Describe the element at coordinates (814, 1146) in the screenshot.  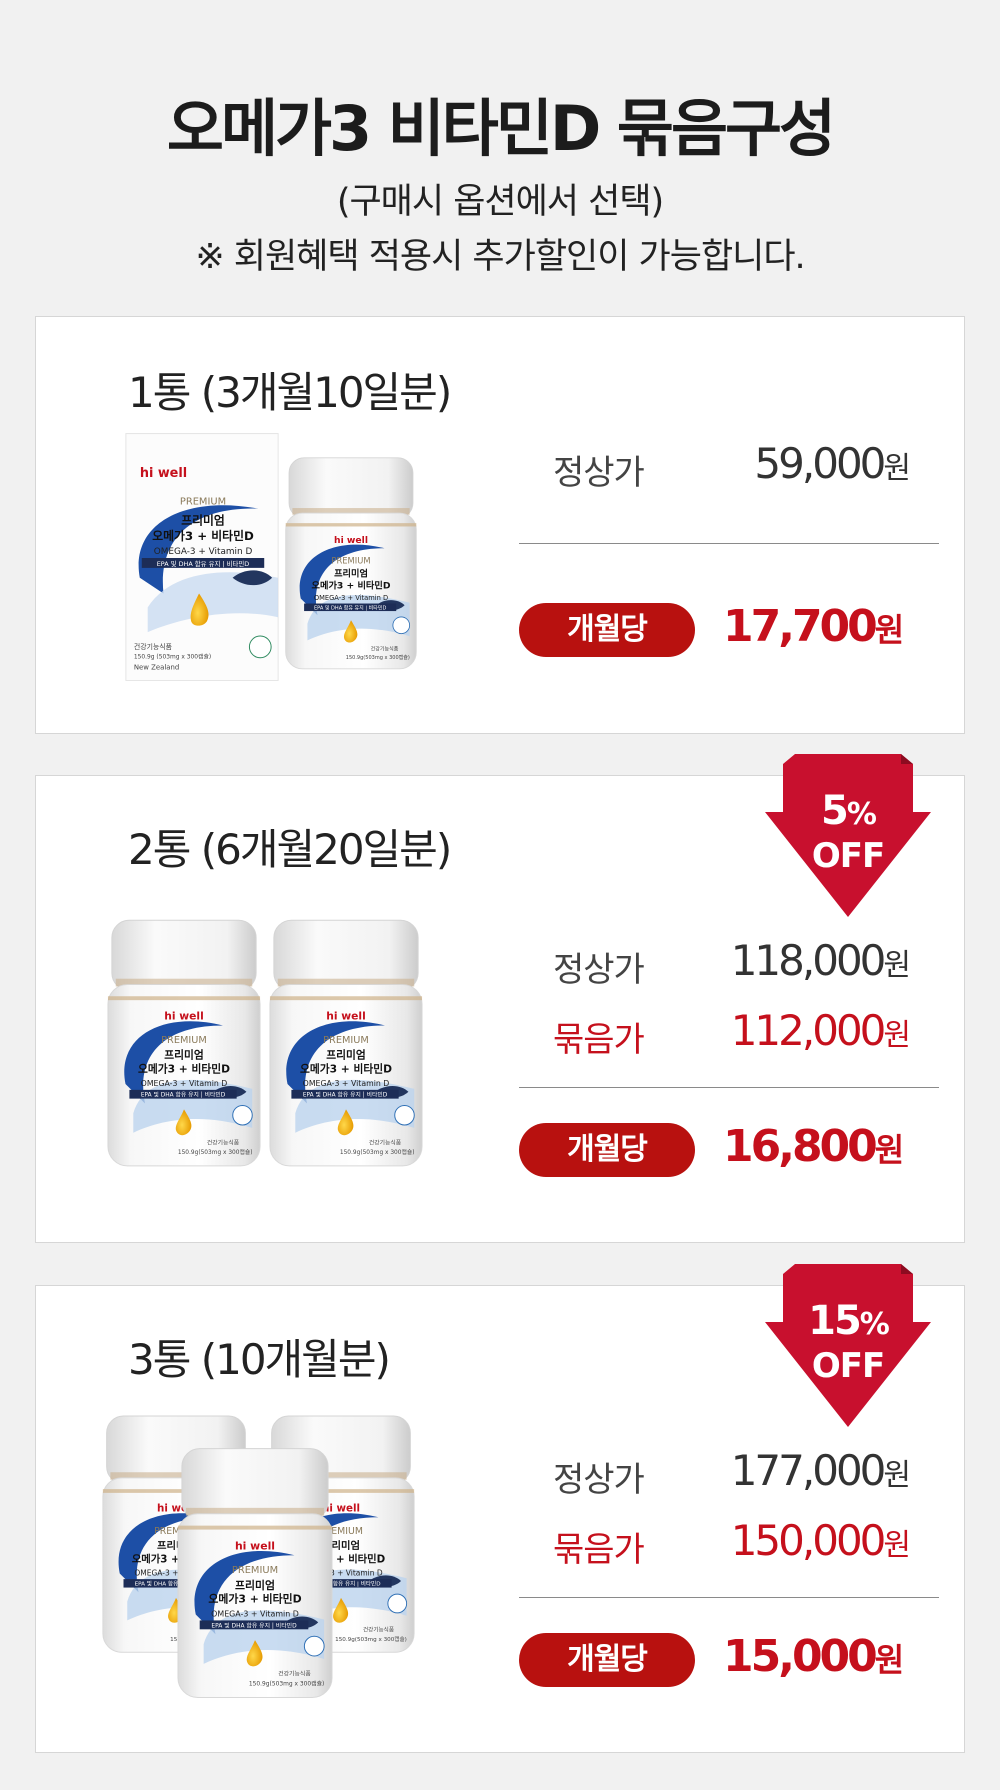
I see `monthly-price: 16,800원` at that location.